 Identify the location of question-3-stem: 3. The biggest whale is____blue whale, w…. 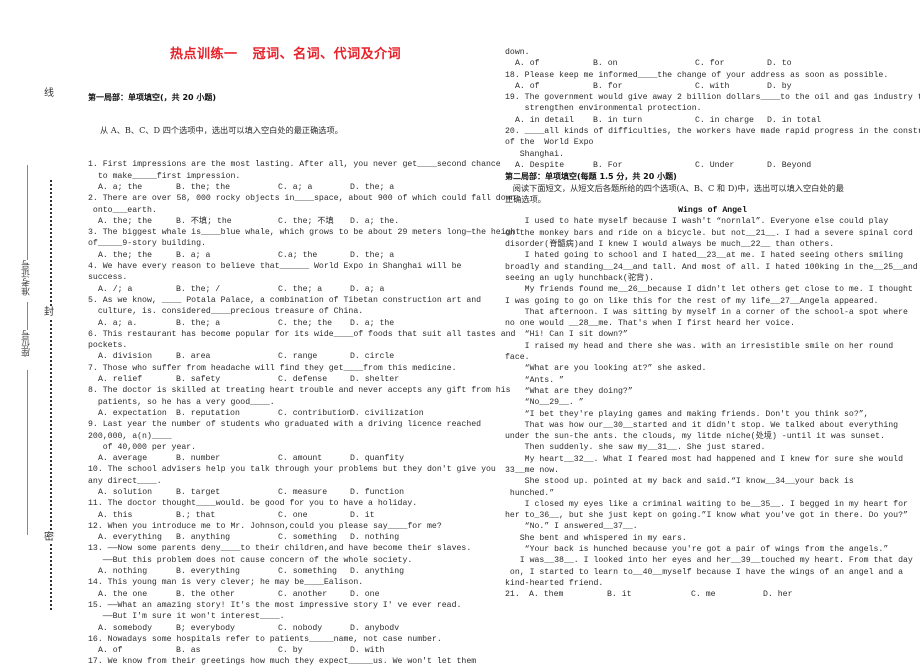
(304, 233).